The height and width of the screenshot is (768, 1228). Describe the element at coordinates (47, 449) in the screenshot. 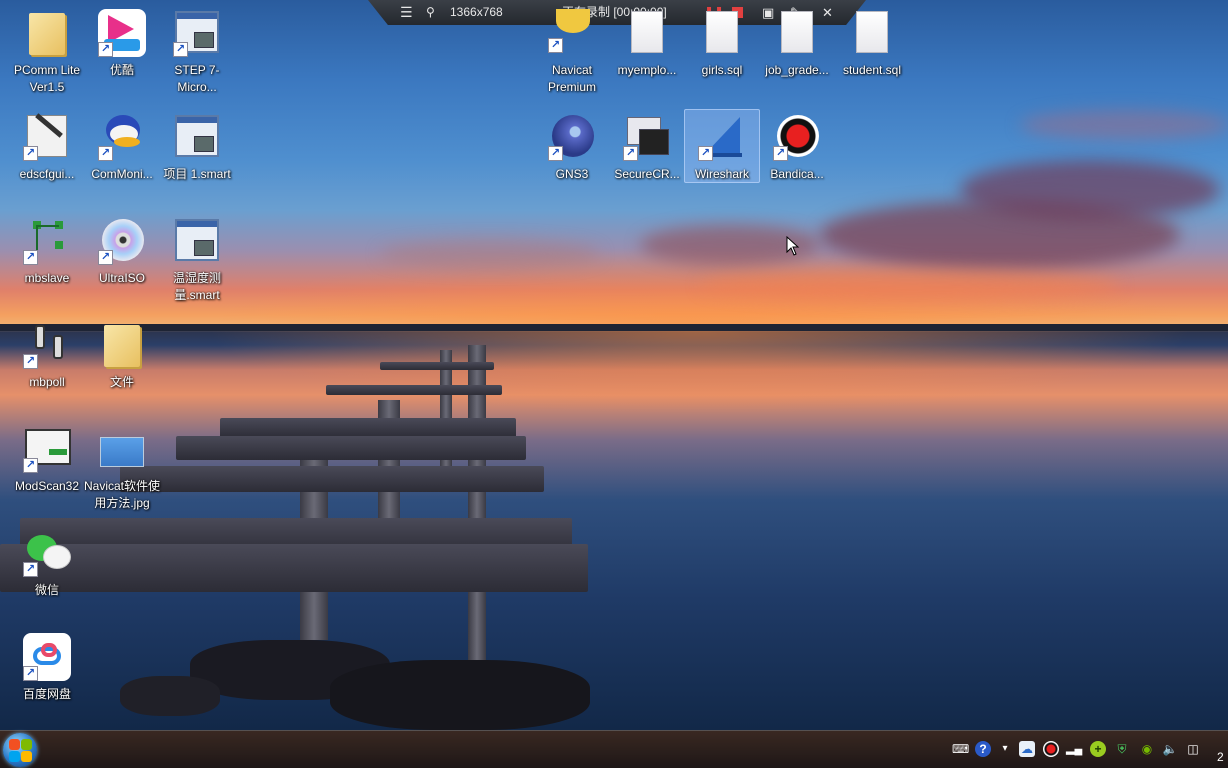

I see `modscan-icon: ↗` at that location.